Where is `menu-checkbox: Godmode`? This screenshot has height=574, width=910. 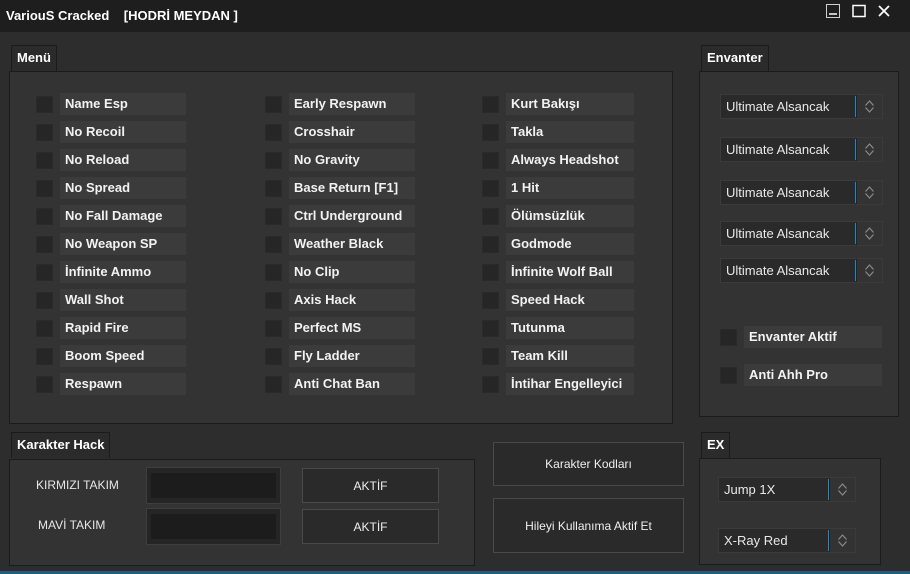
menu-checkbox: Godmode is located at coordinates (558, 244).